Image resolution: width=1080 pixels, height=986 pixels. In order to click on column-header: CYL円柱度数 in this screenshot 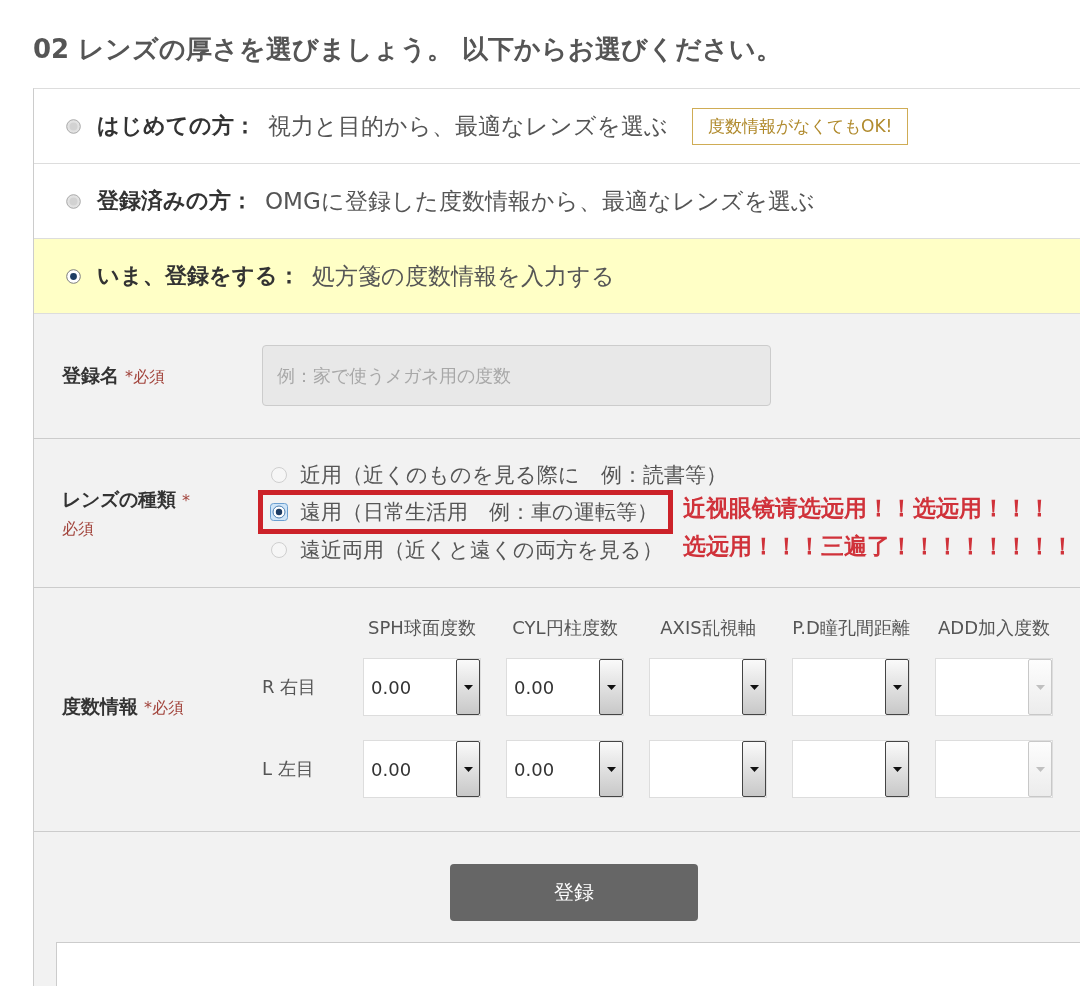, I will do `click(565, 628)`.